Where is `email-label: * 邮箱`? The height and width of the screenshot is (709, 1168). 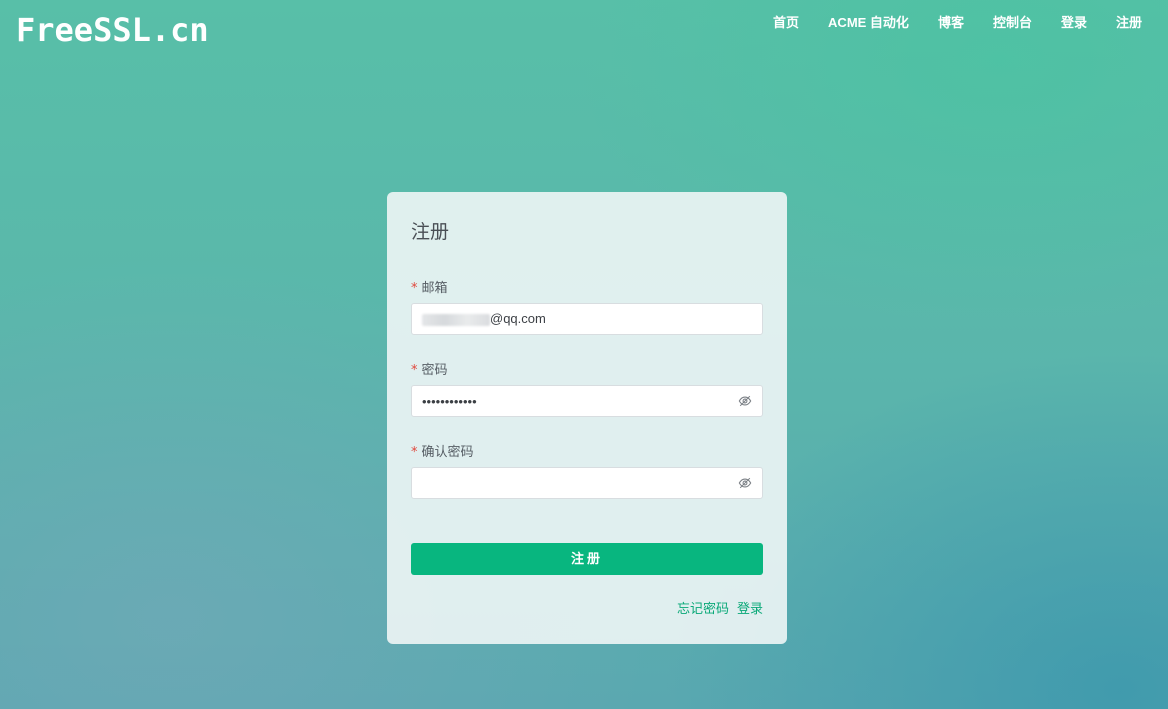
email-label: * 邮箱 is located at coordinates (429, 288).